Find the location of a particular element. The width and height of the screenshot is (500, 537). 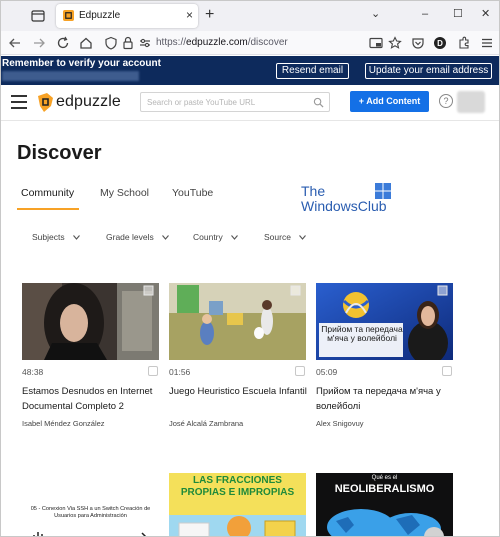

url-prefix: https:// is located at coordinates (171, 42).